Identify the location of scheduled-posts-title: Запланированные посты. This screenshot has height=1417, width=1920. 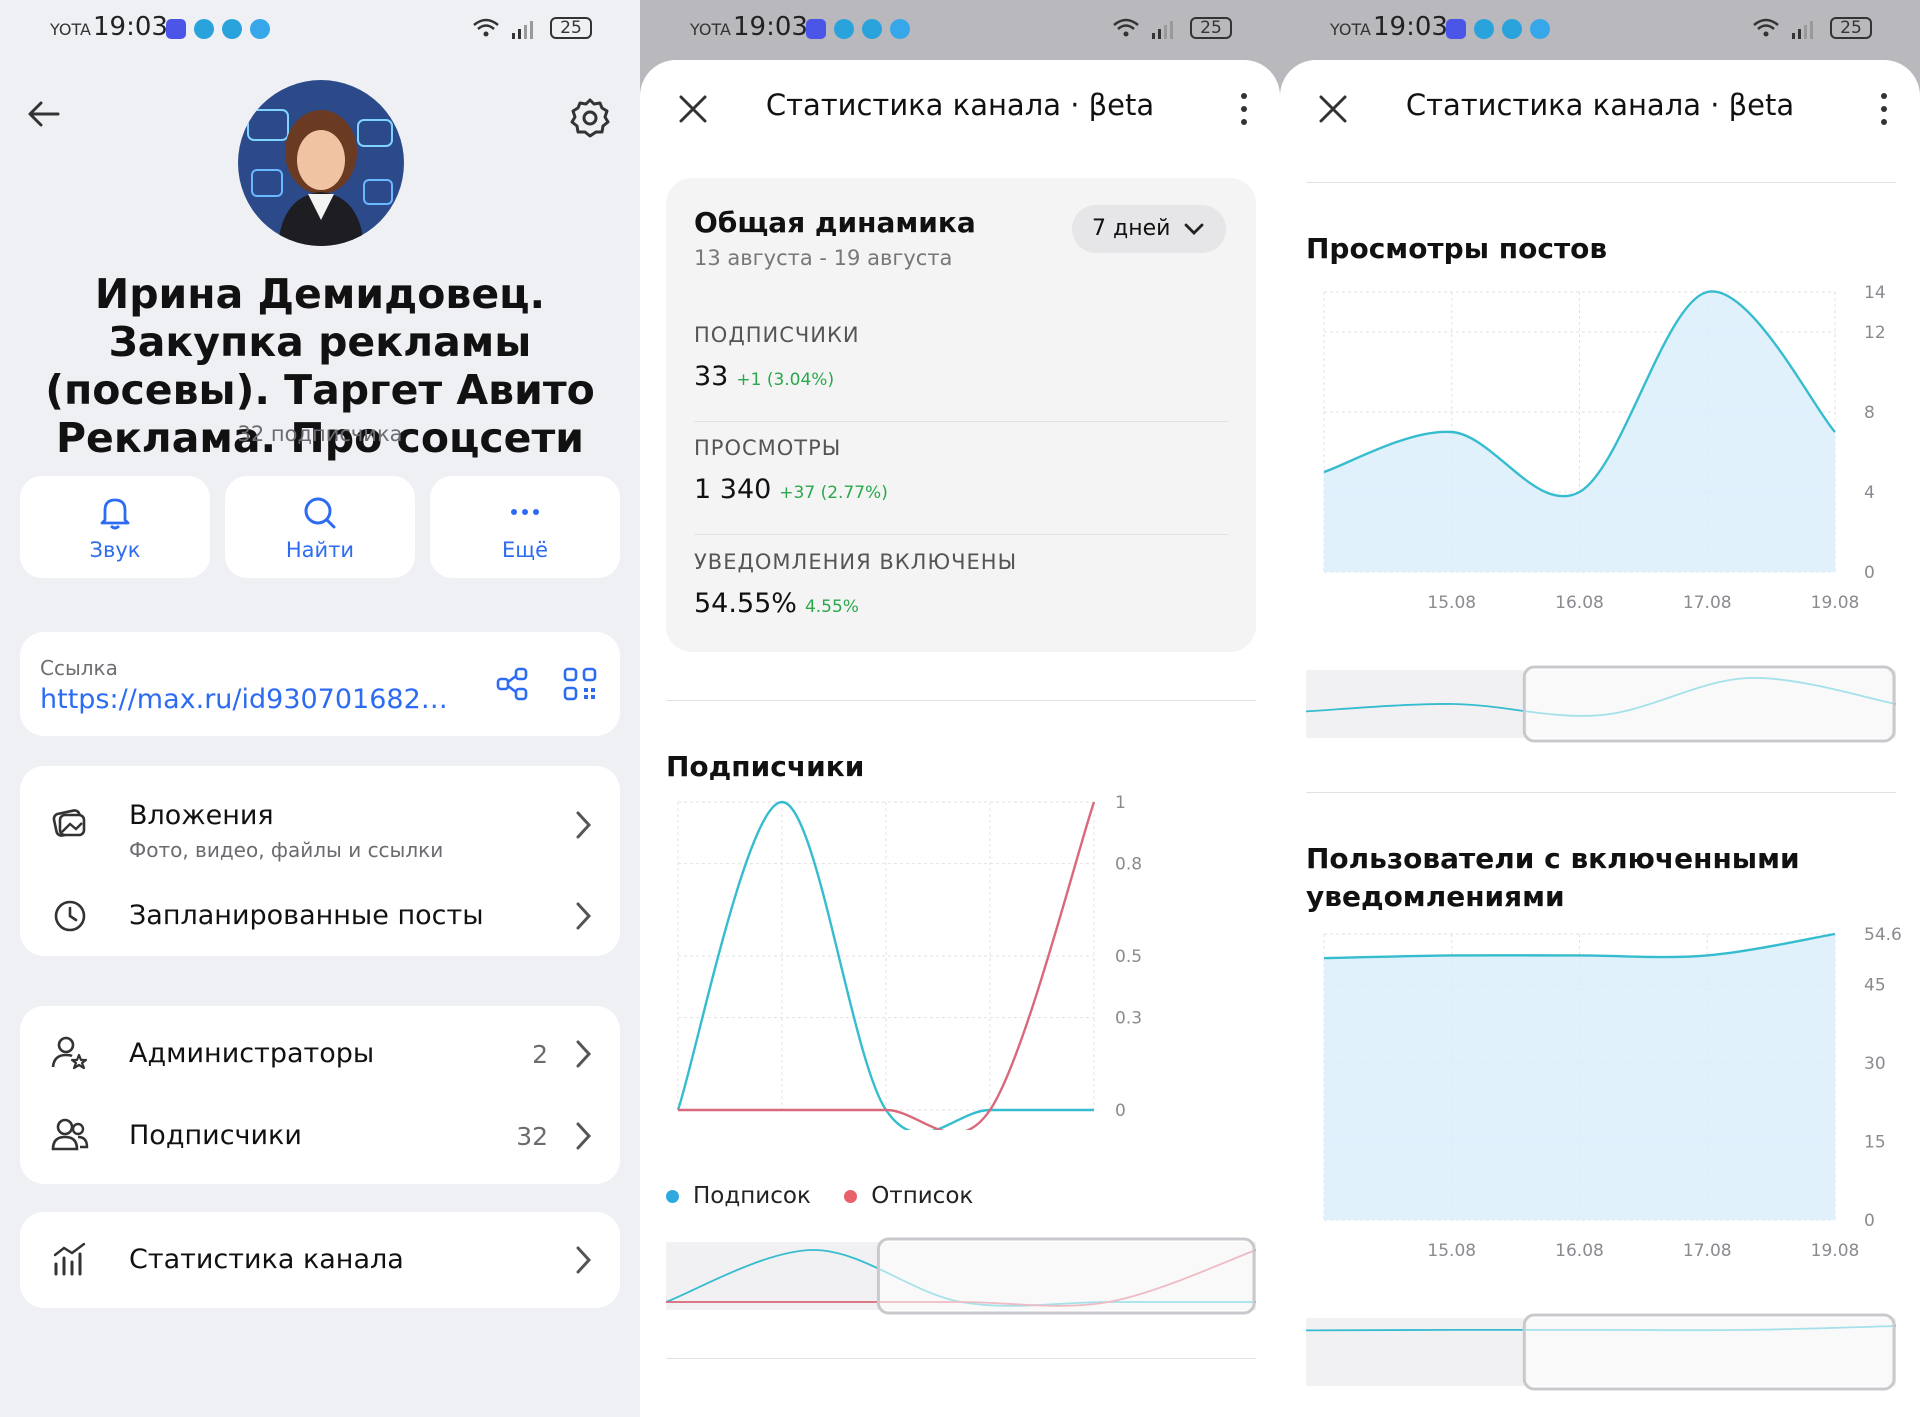
(306, 915).